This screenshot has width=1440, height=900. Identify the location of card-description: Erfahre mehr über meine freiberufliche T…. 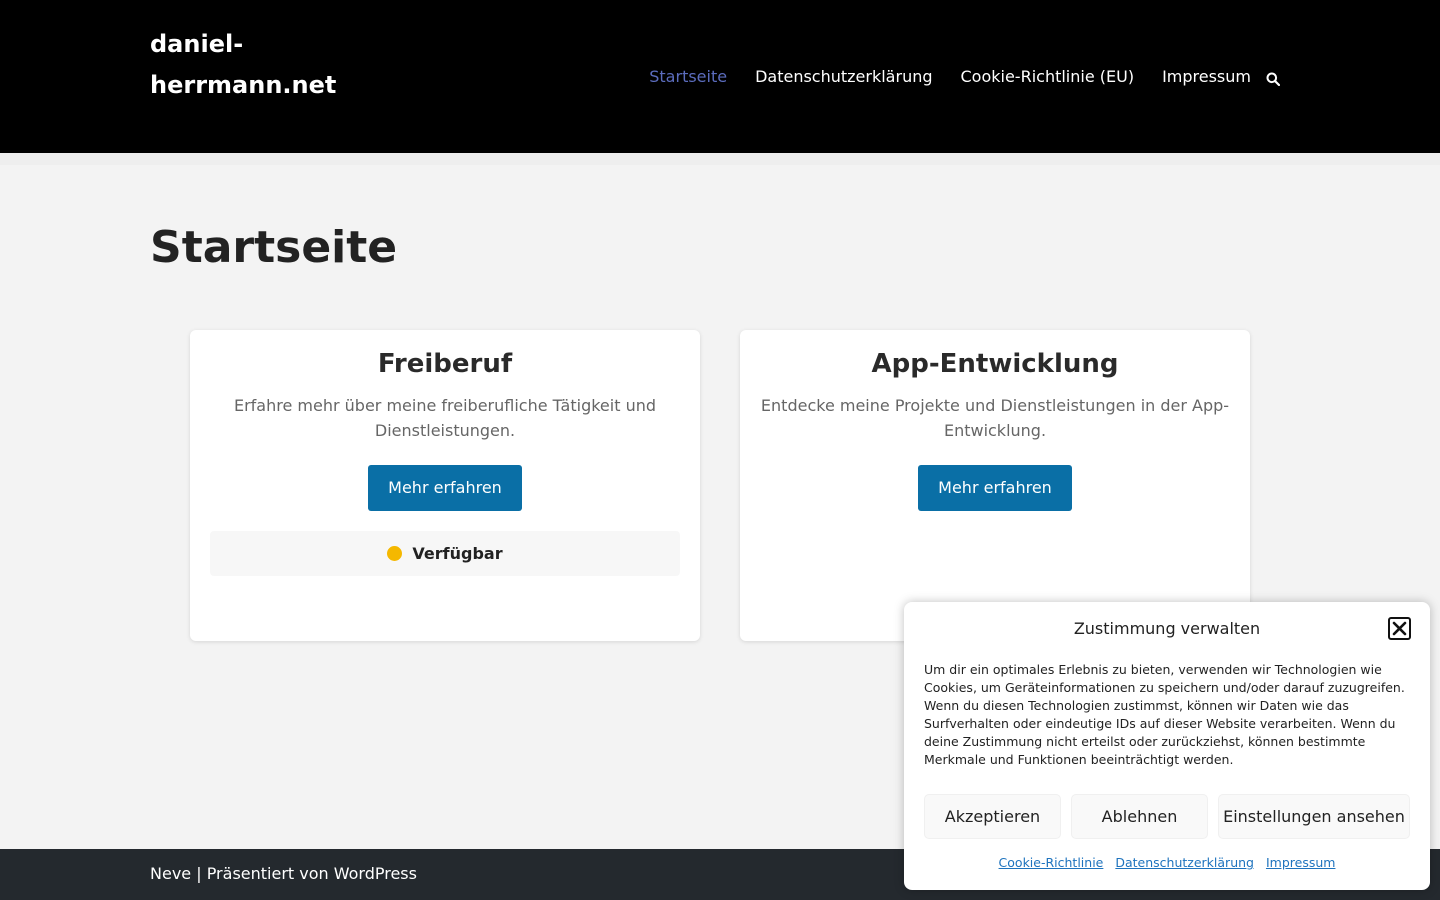
(445, 418).